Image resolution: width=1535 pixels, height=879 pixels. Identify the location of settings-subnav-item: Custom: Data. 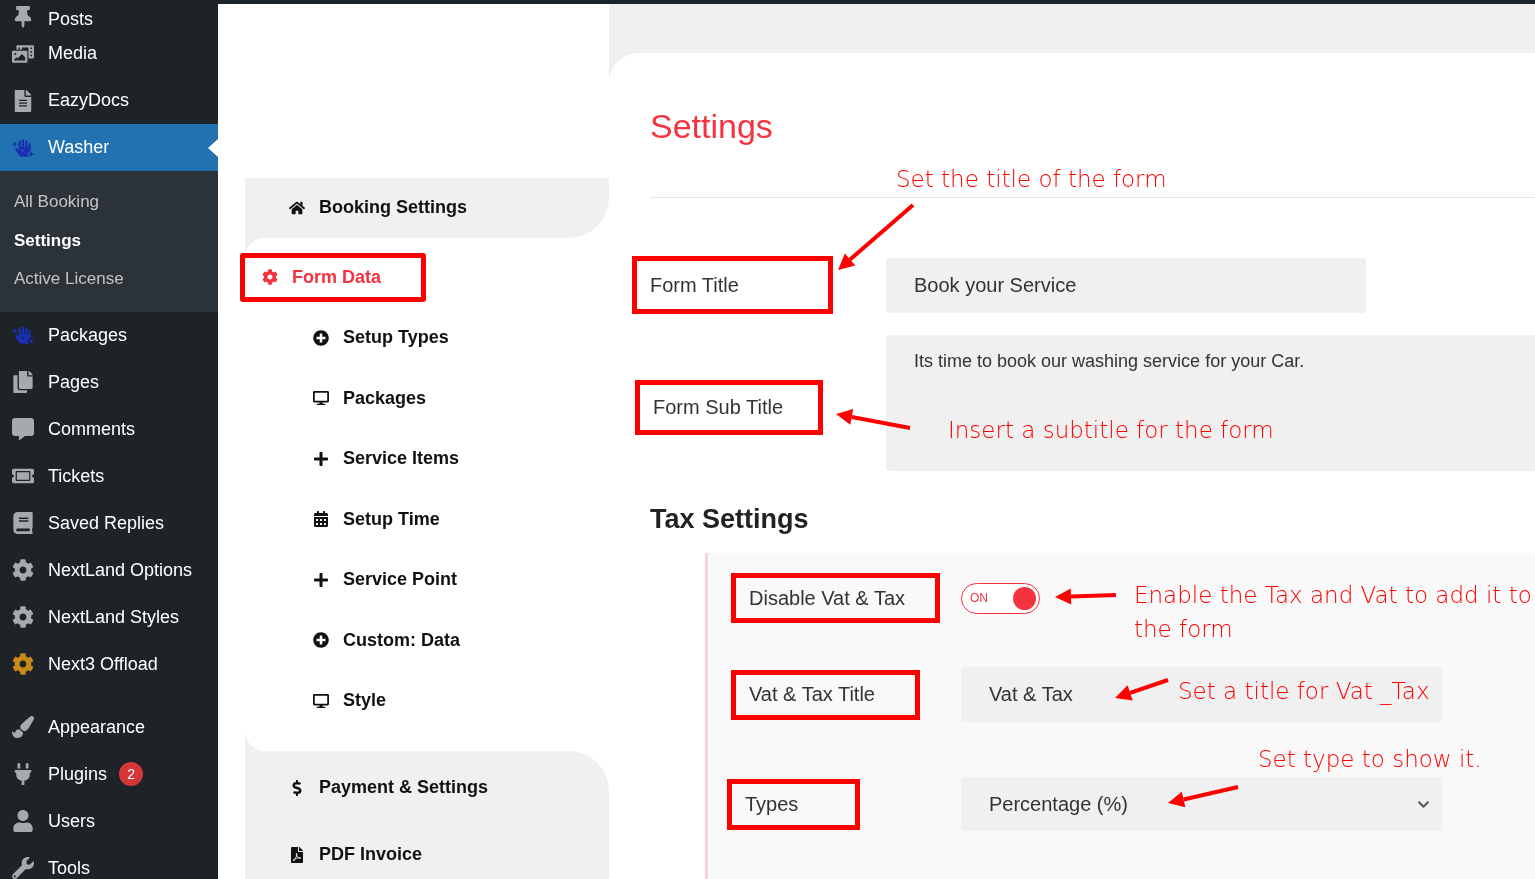
(427, 640).